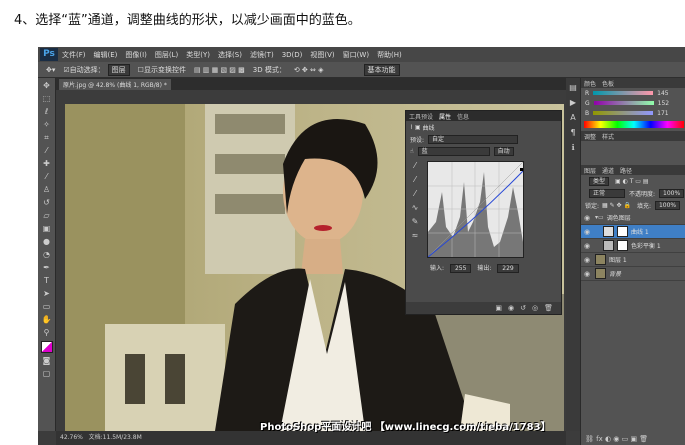 Image resolution: width=685 pixels, height=445 pixels. I want to click on channel-dropdown: 蓝, so click(453, 151).